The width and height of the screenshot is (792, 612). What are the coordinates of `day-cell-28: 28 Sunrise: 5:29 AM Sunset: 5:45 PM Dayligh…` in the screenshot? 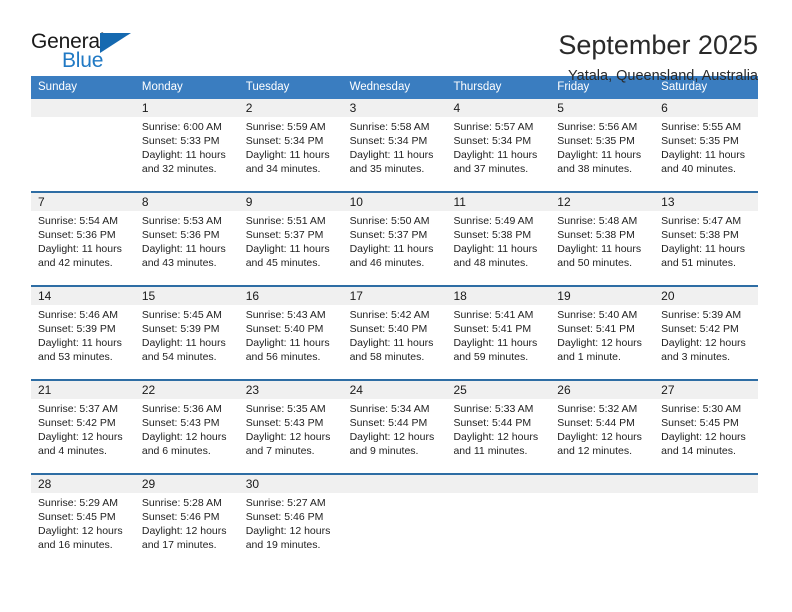 It's located at (83, 513).